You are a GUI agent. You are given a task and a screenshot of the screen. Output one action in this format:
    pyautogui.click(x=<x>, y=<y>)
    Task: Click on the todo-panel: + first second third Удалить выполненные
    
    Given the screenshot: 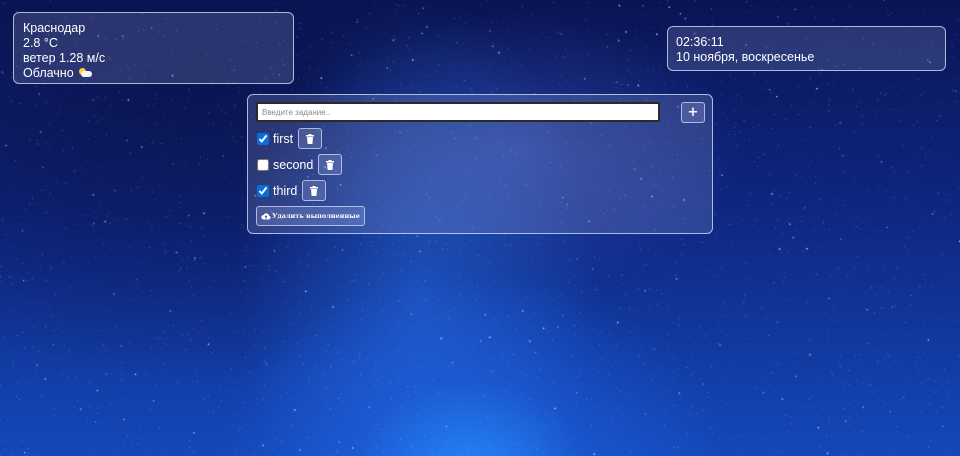 What is the action you would take?
    pyautogui.click(x=480, y=164)
    